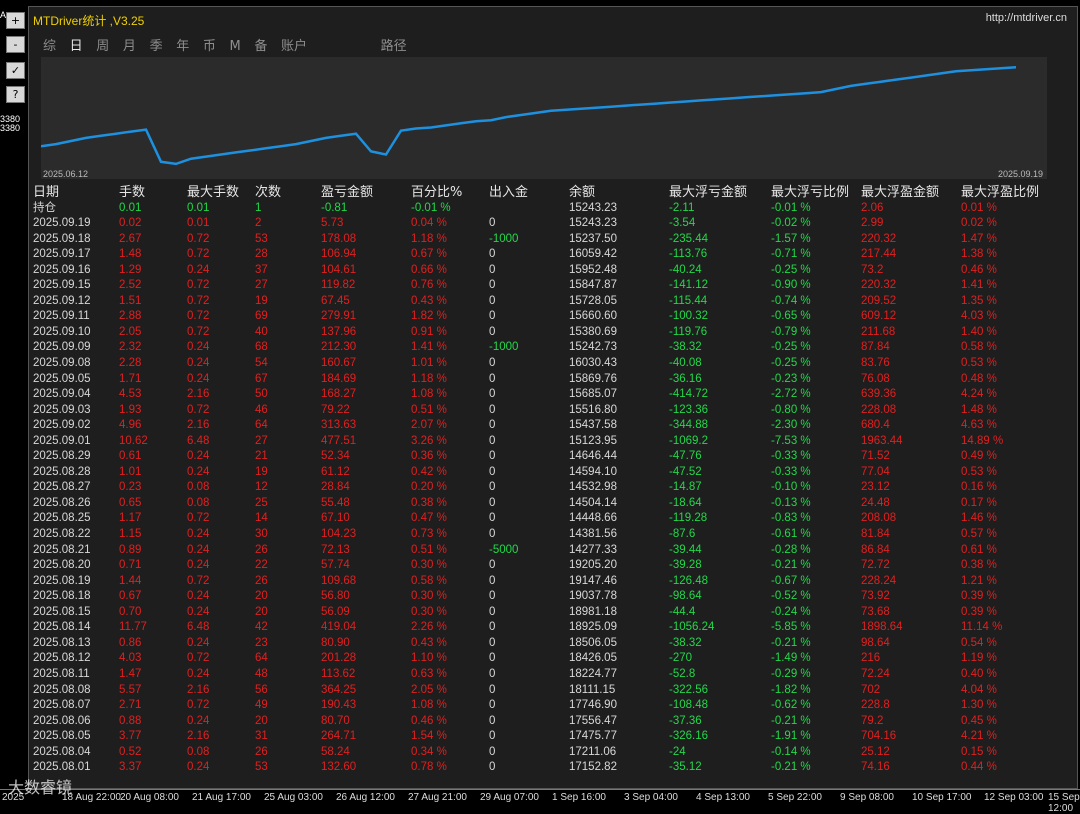 This screenshot has width=1080, height=814. Describe the element at coordinates (677, 751) in the screenshot. I see `cell-max-float-loss: -24` at that location.